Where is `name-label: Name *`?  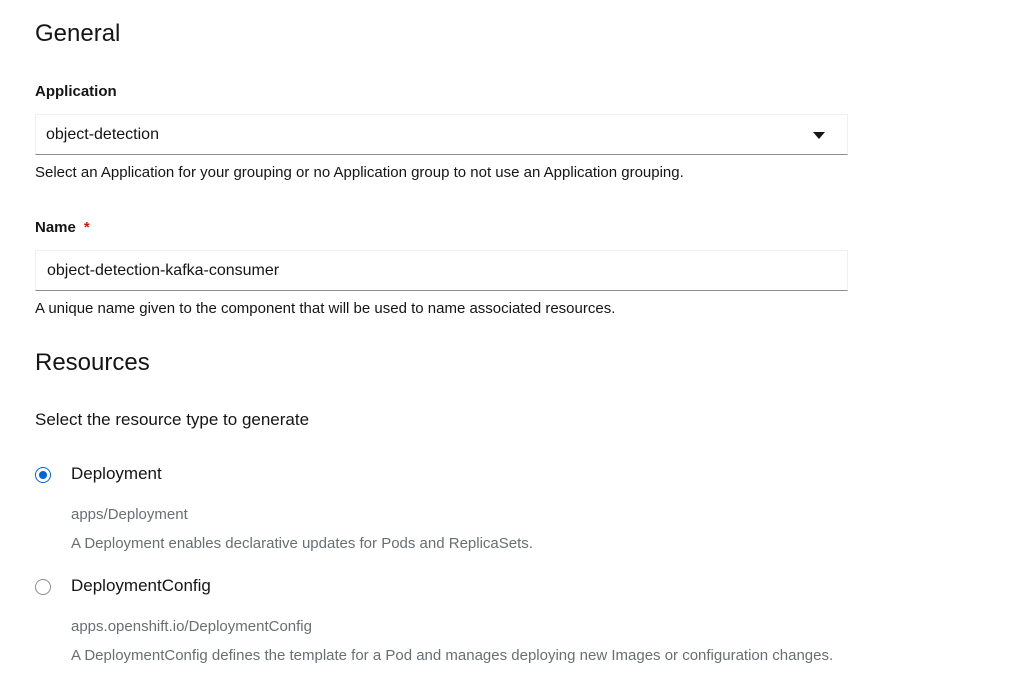
name-label: Name * is located at coordinates (62, 228).